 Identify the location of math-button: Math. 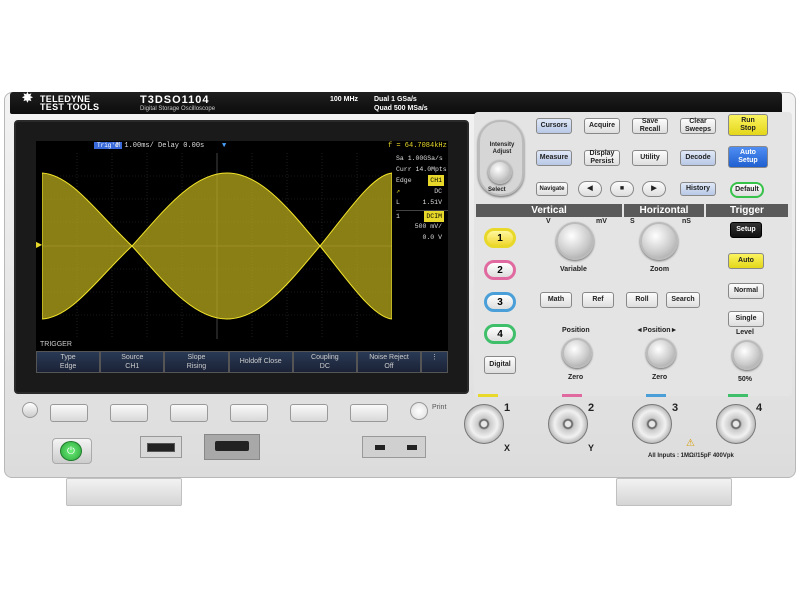
(556, 300).